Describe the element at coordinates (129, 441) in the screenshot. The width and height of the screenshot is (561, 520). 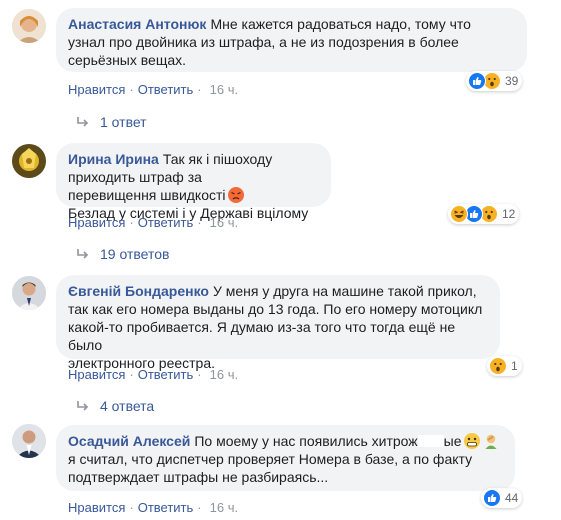
I see `comment-author: Осадчий Алексей` at that location.